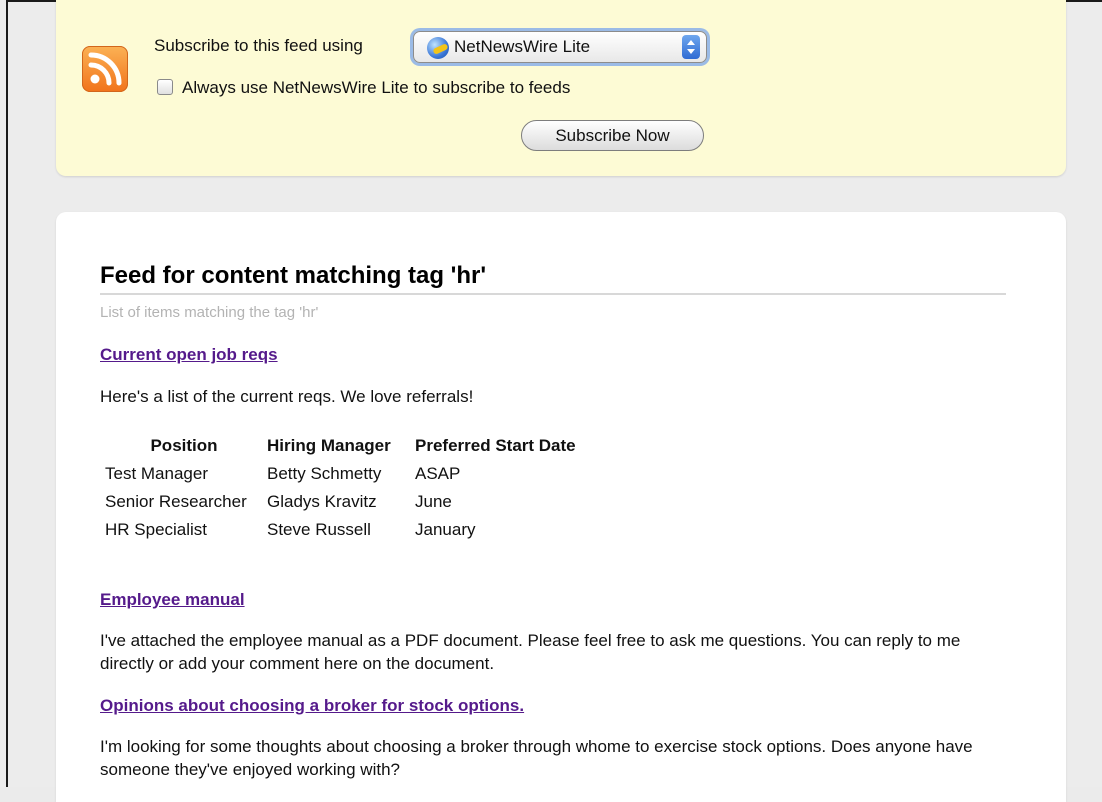 The width and height of the screenshot is (1102, 802). I want to click on feed-reader-value: NetNewsWire Lite, so click(522, 46).